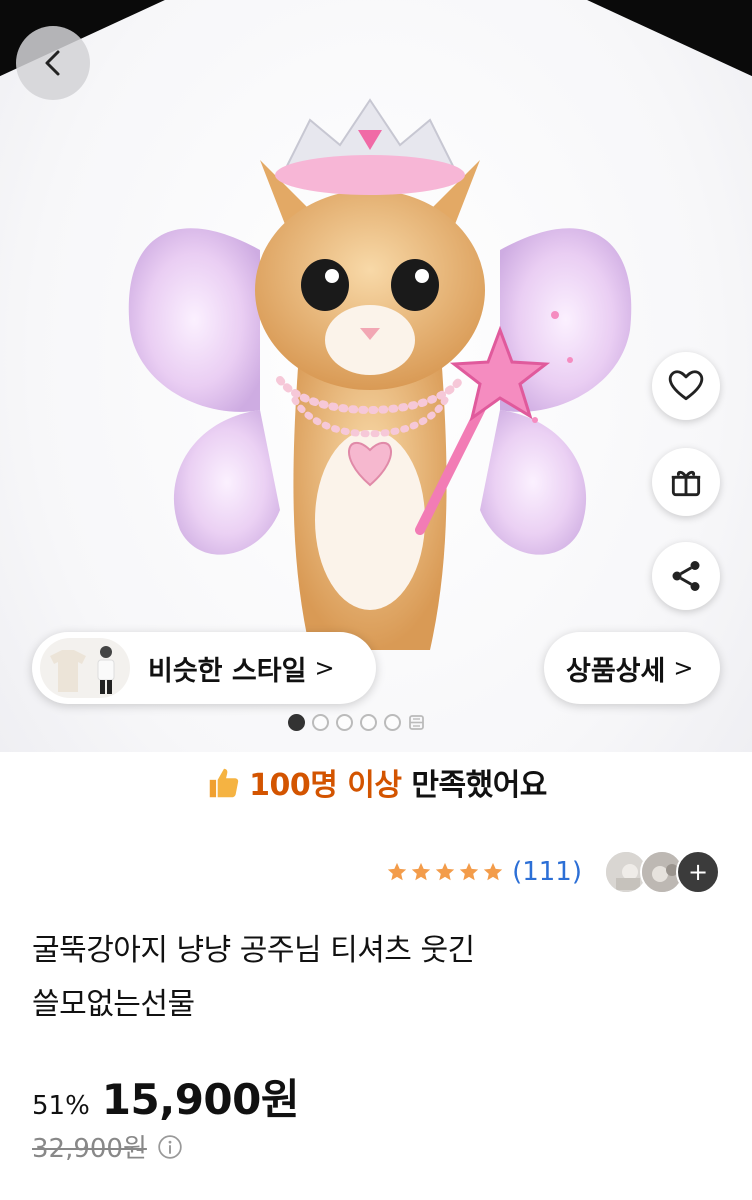 This screenshot has width=752, height=1200. I want to click on plus-icon: +, so click(698, 872).